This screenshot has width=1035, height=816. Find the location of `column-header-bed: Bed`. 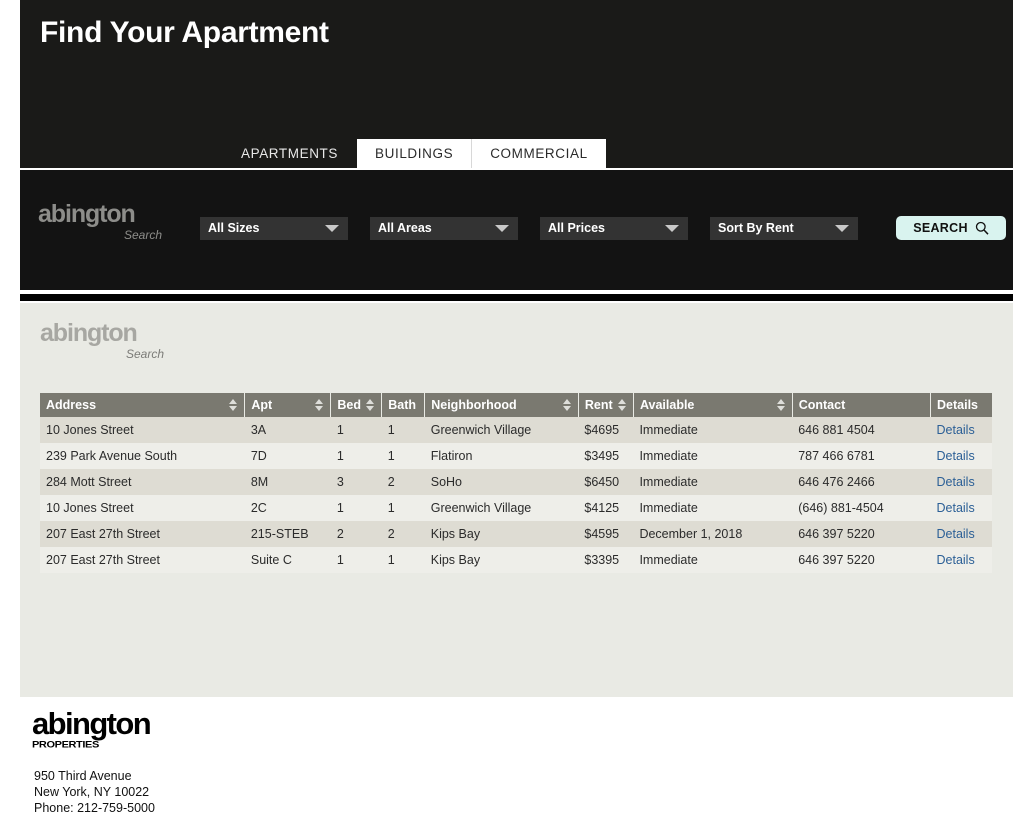

column-header-bed: Bed is located at coordinates (356, 405).